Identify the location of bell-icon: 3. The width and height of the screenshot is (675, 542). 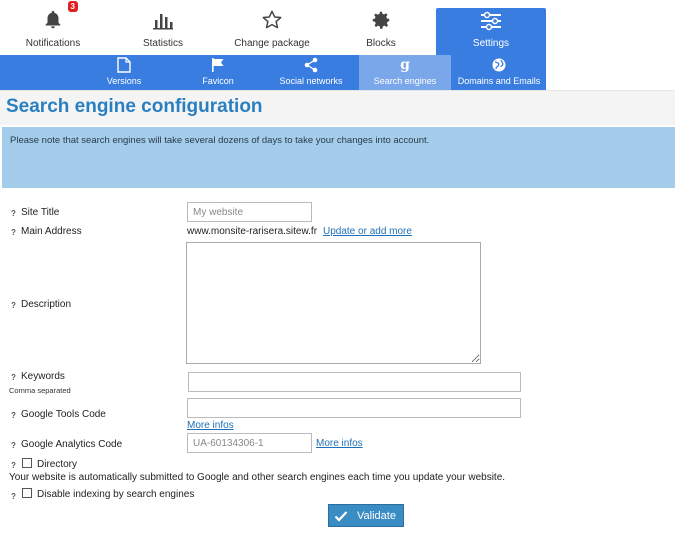
(59, 17).